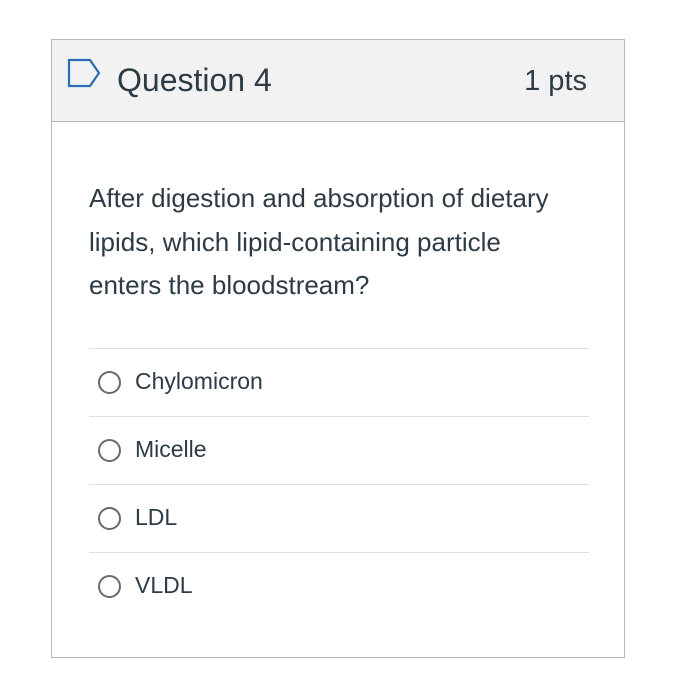 The image size is (678, 700). I want to click on flag-outline-icon, so click(84, 73).